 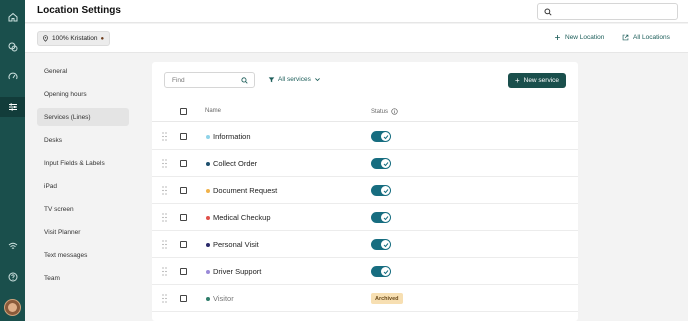 I want to click on nav-item-desks: Desks, so click(x=83, y=140).